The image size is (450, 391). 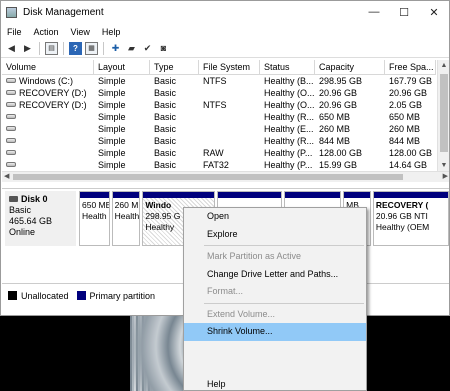 What do you see at coordinates (163, 48) in the screenshot?
I see `disk-refresh-icon: ◙` at bounding box center [163, 48].